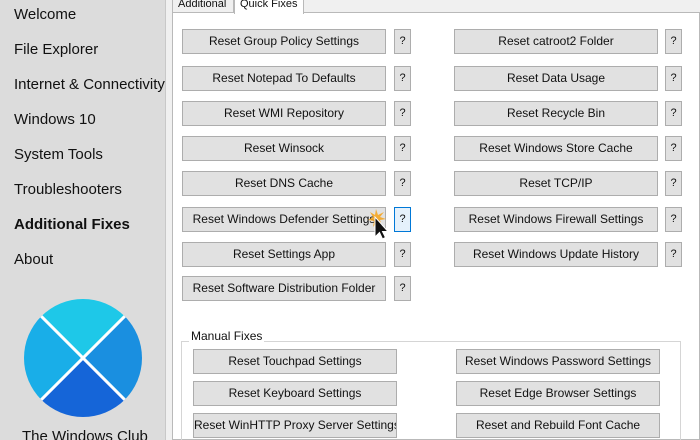 Image resolution: width=700 pixels, height=440 pixels. I want to click on reset-data-usage-button: Reset Data Usage, so click(556, 78).